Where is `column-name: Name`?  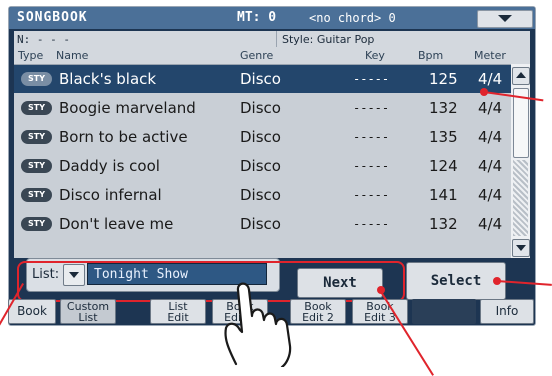
column-name: Name is located at coordinates (72, 55).